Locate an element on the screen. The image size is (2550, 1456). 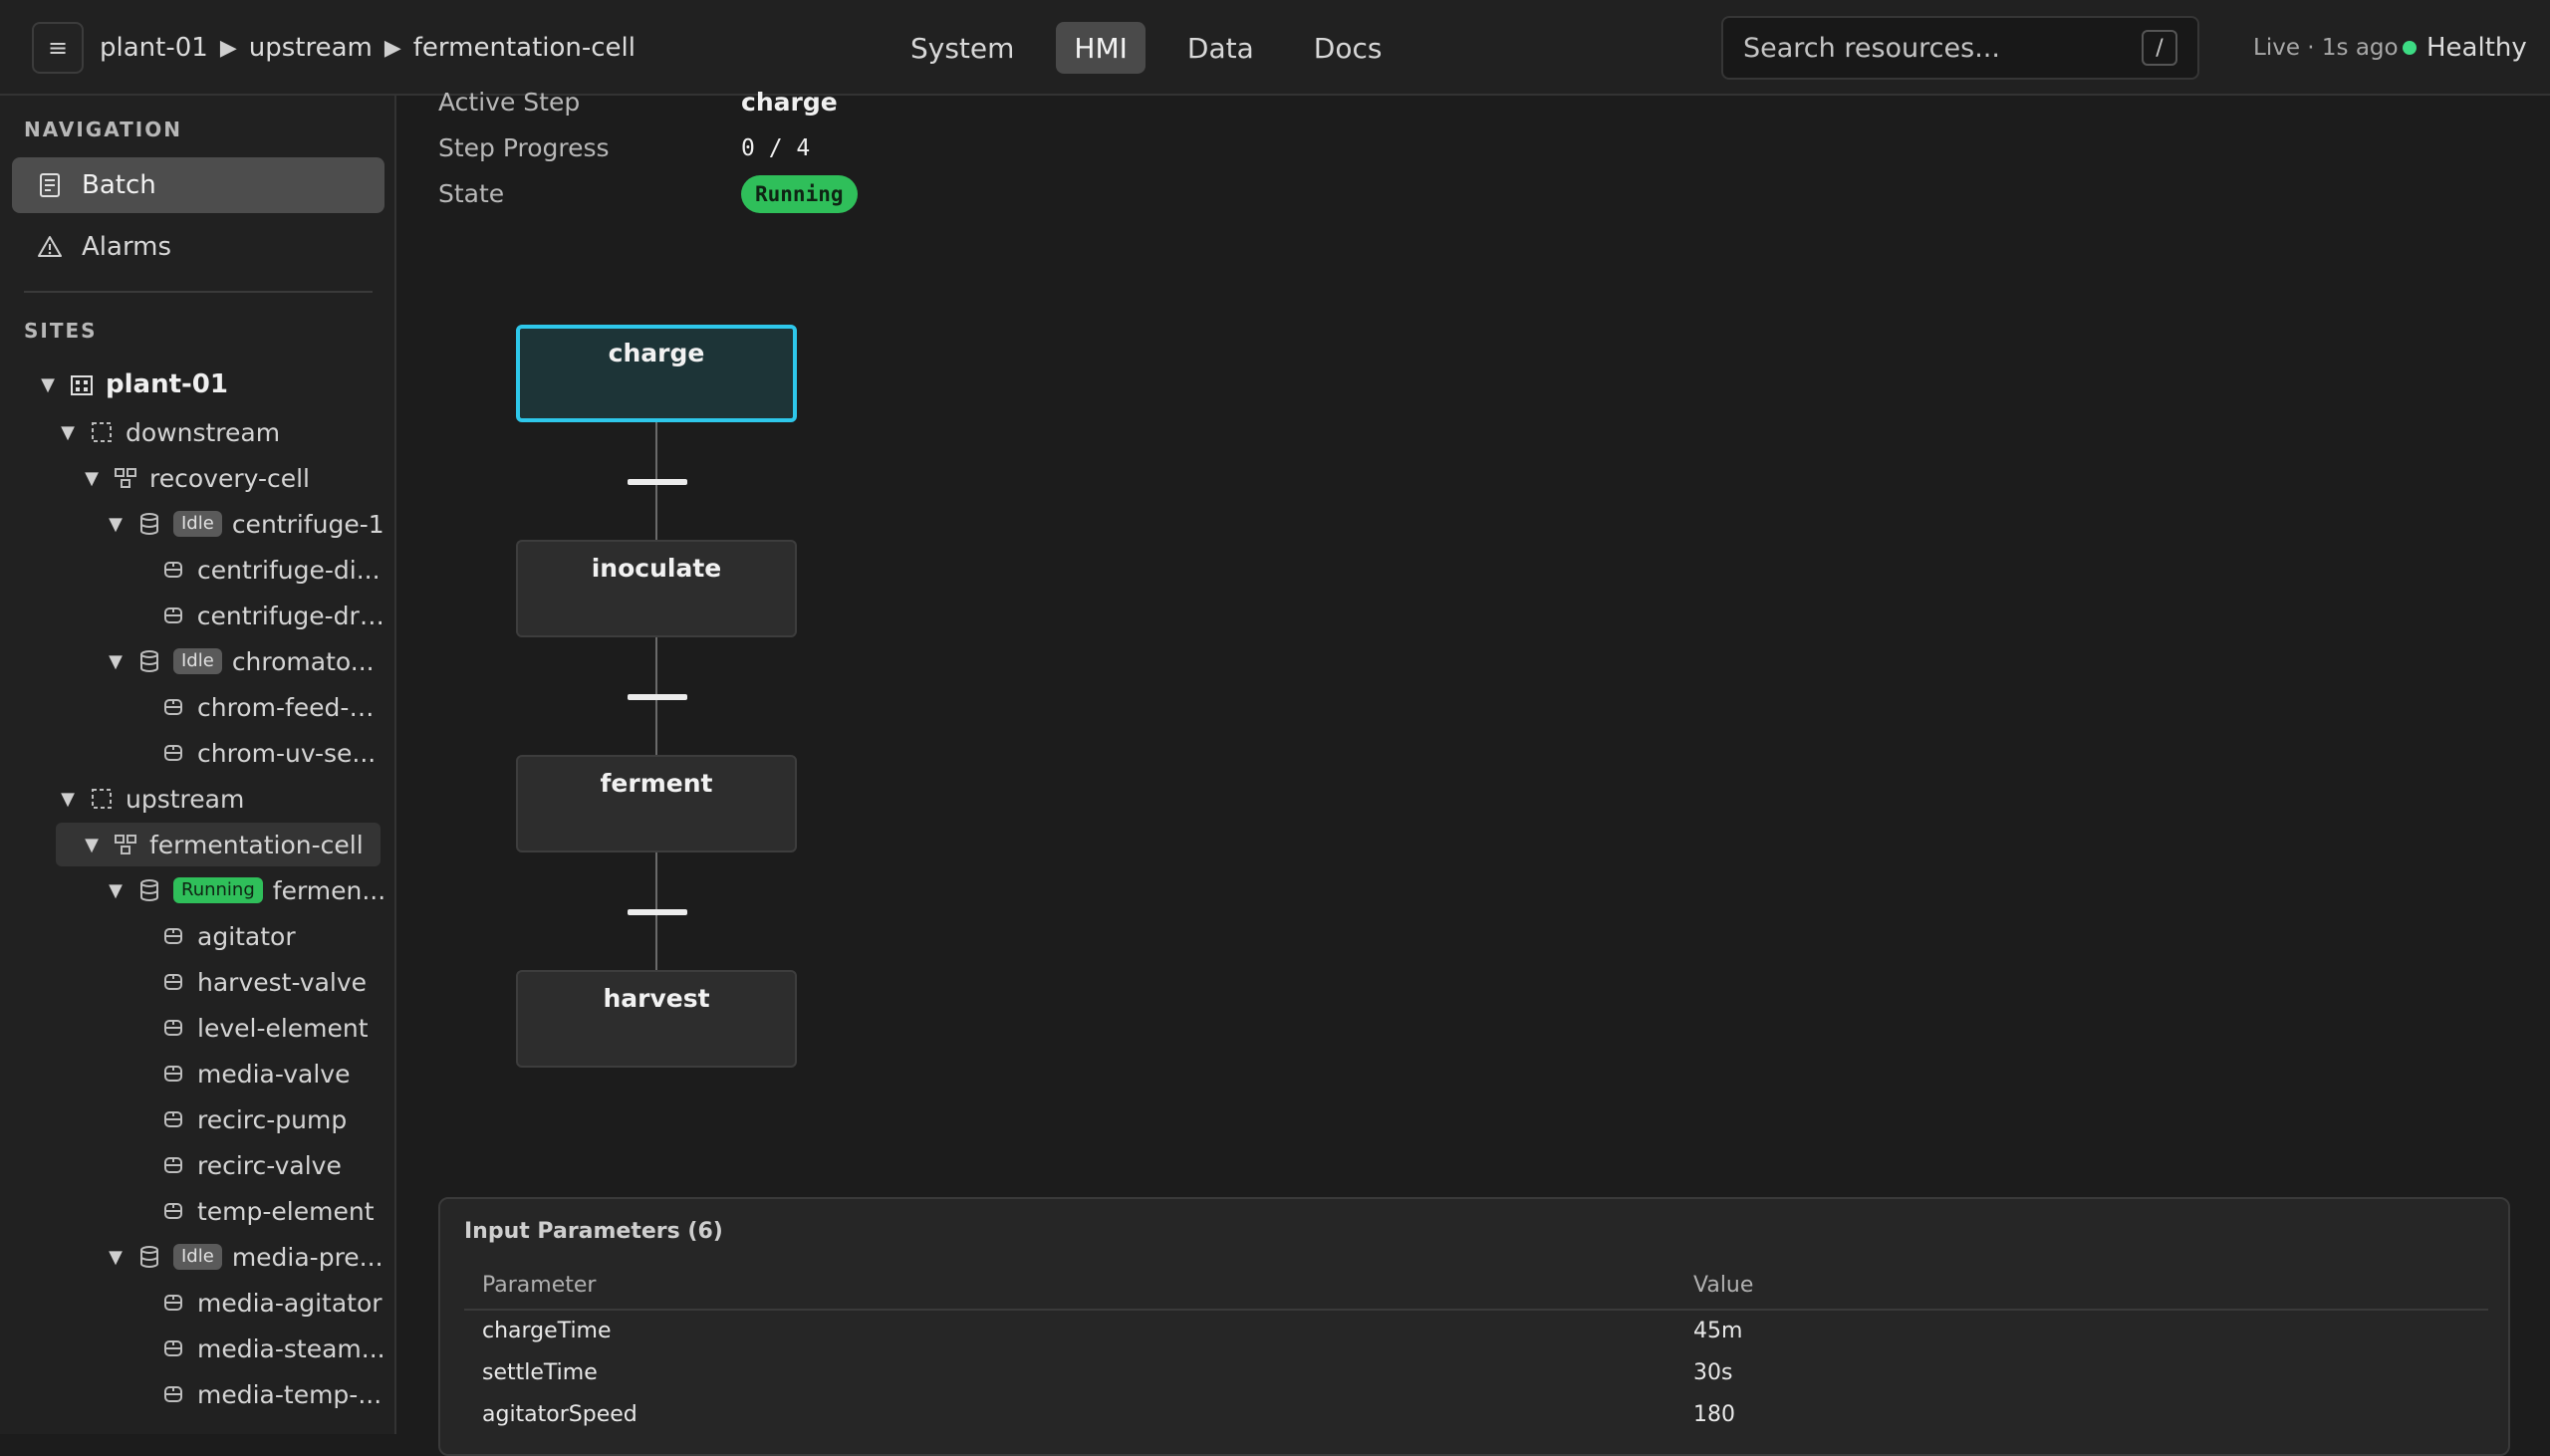
tree-item-label: temp-element is located at coordinates (286, 1211).